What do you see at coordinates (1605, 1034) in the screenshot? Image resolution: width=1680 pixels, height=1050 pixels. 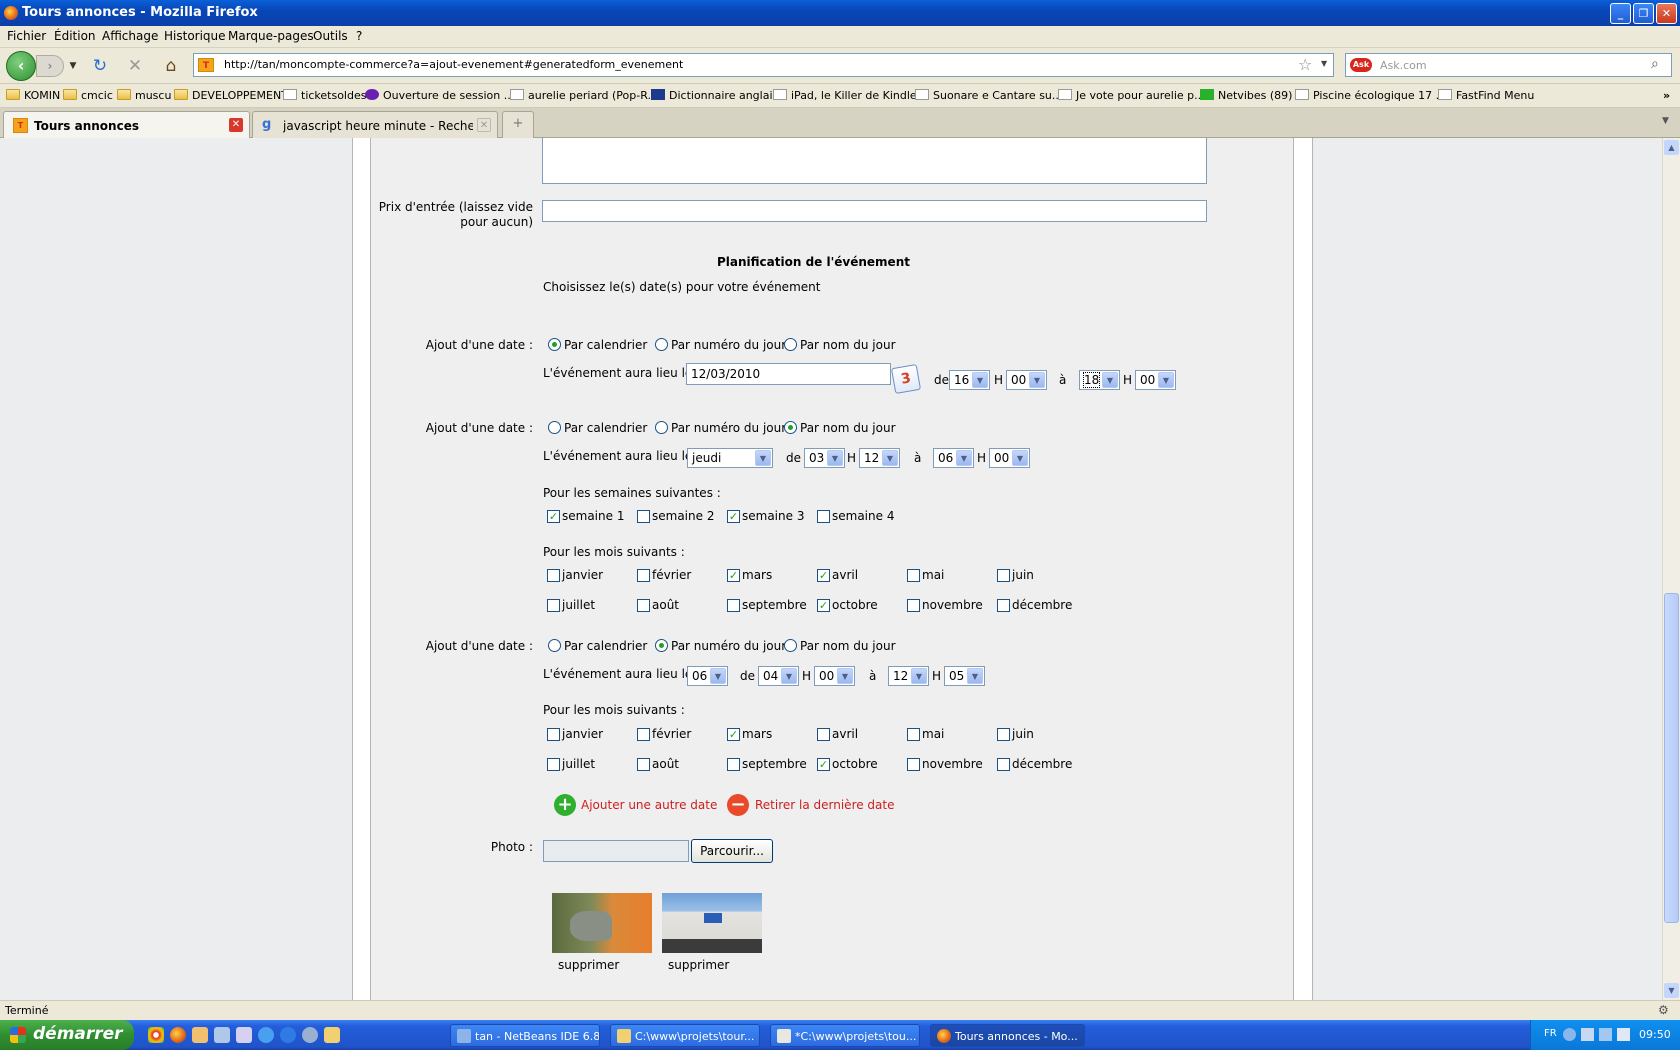 I see `volume-icon` at bounding box center [1605, 1034].